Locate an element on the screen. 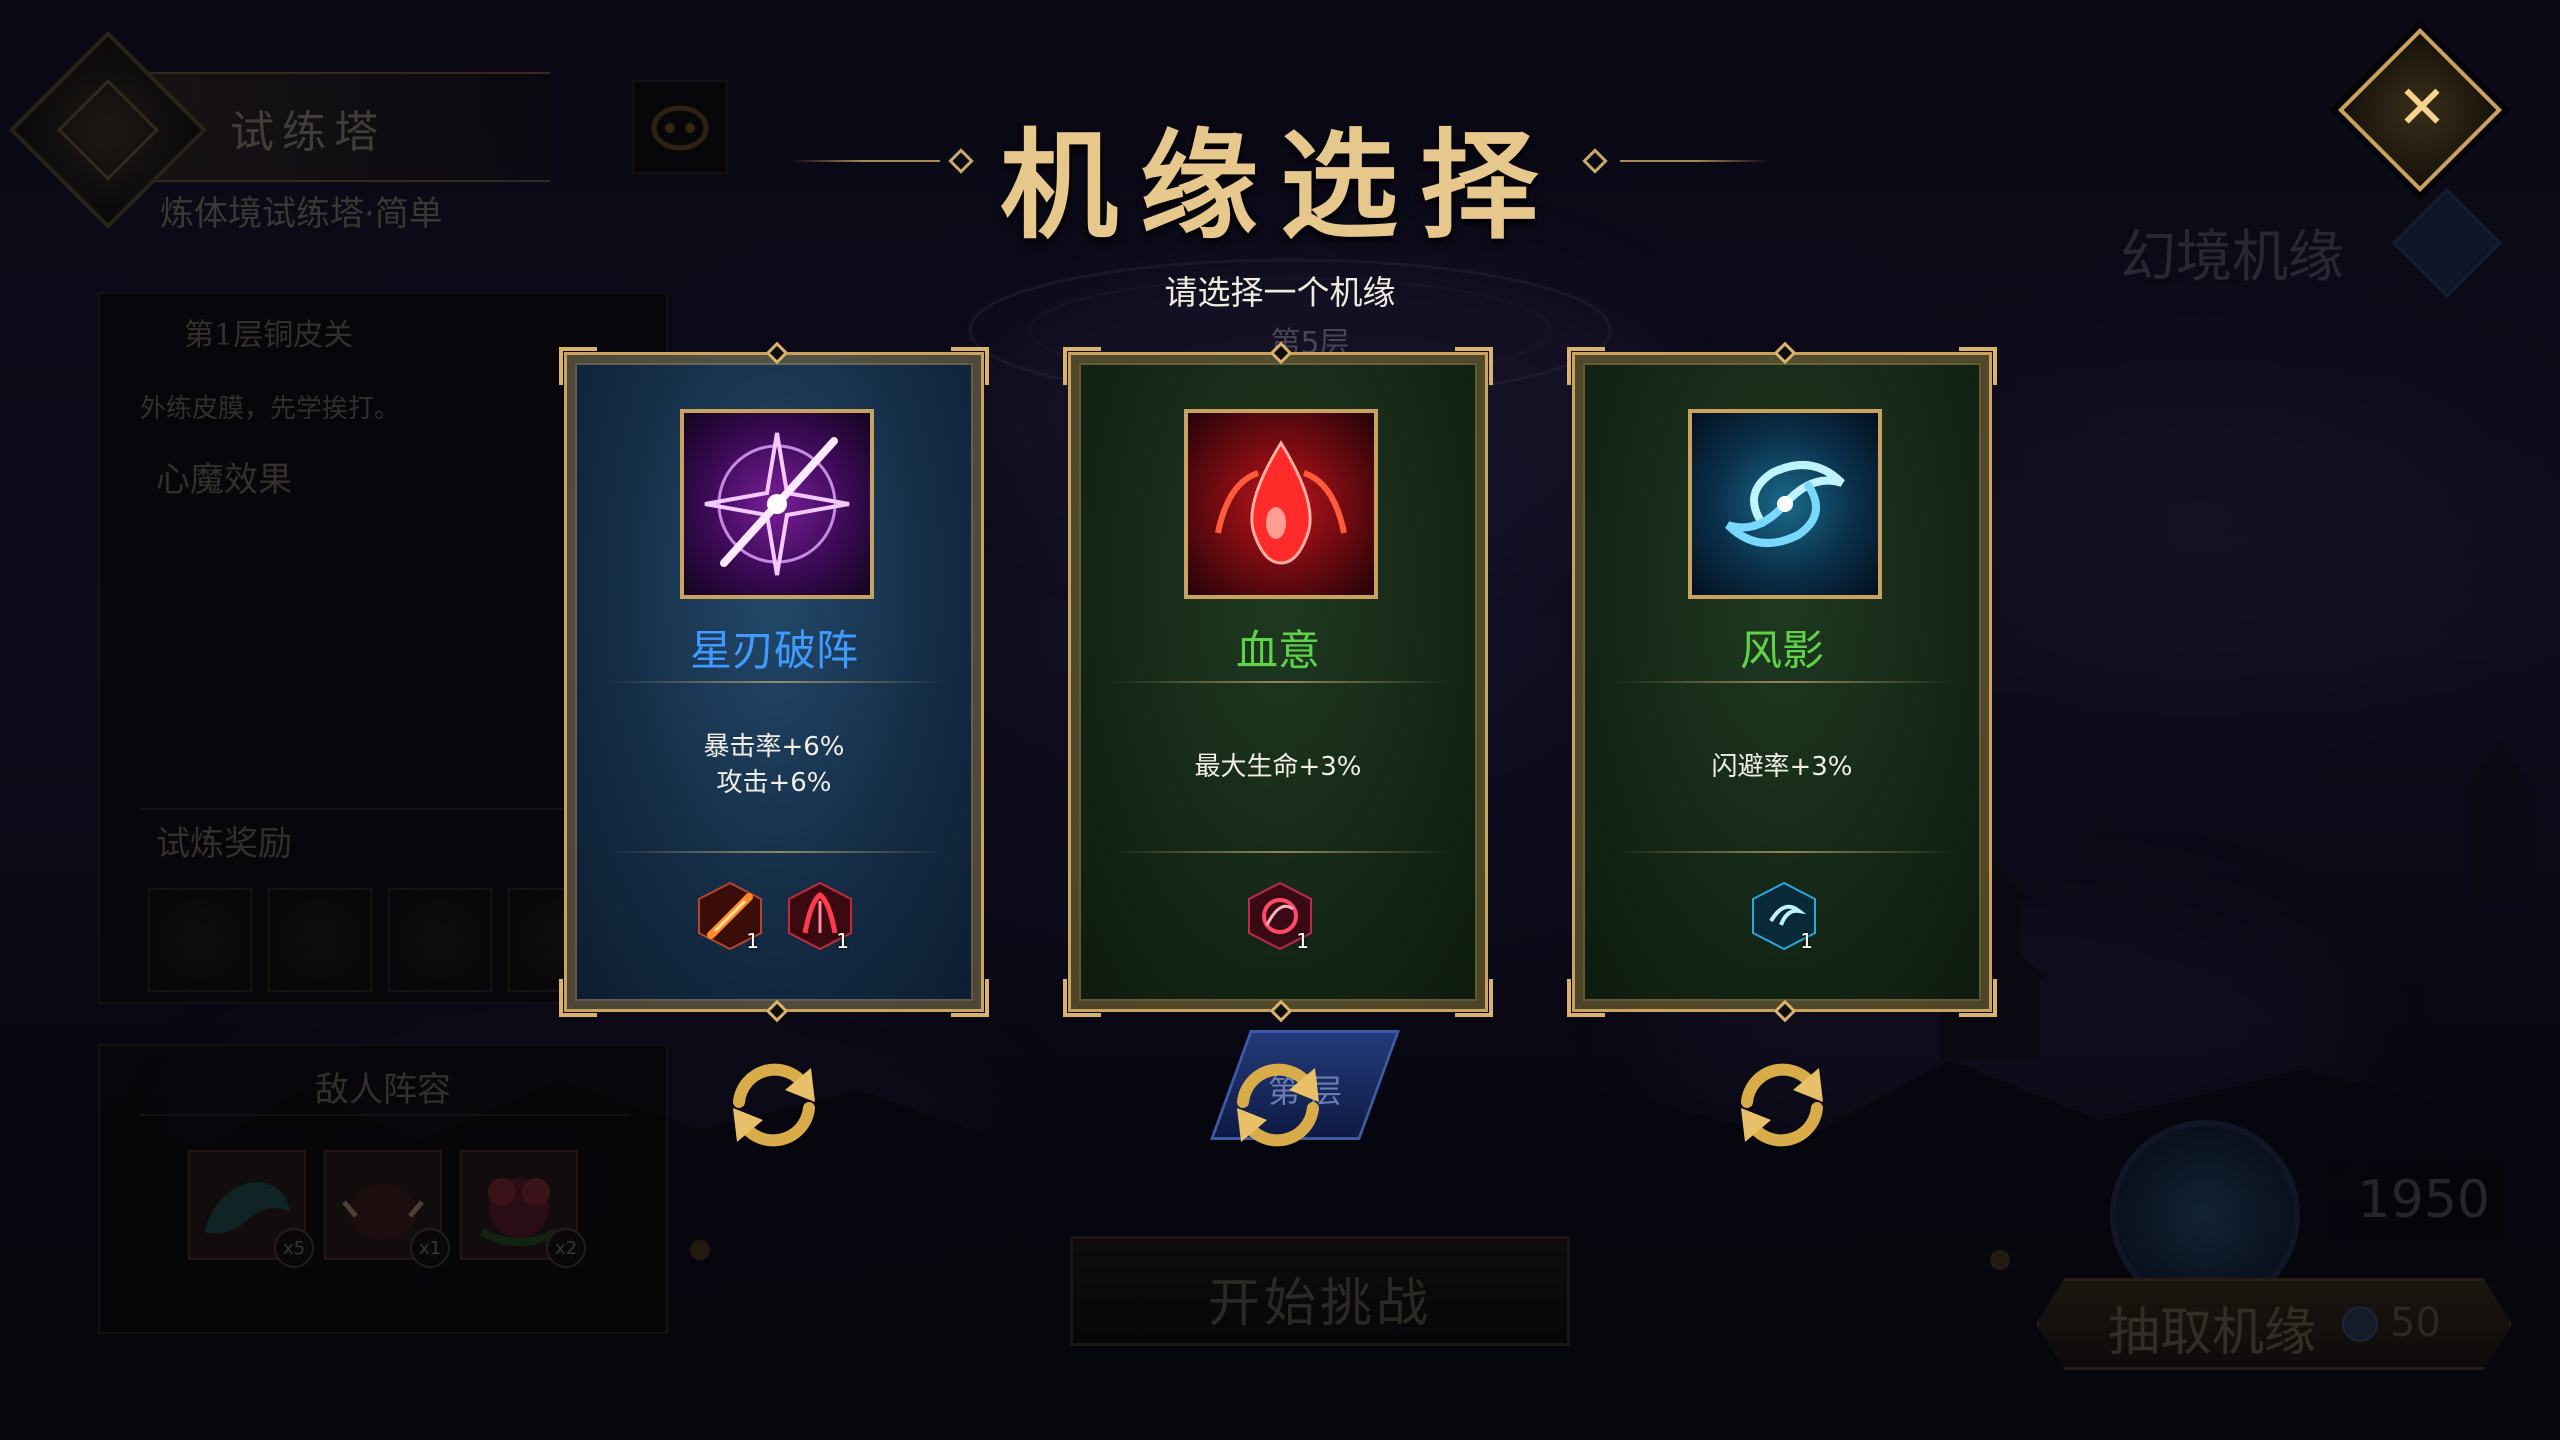 This screenshot has width=2560, height=1440. fortune-effects: 暴击率+6% 攻击+6% is located at coordinates (774, 765).